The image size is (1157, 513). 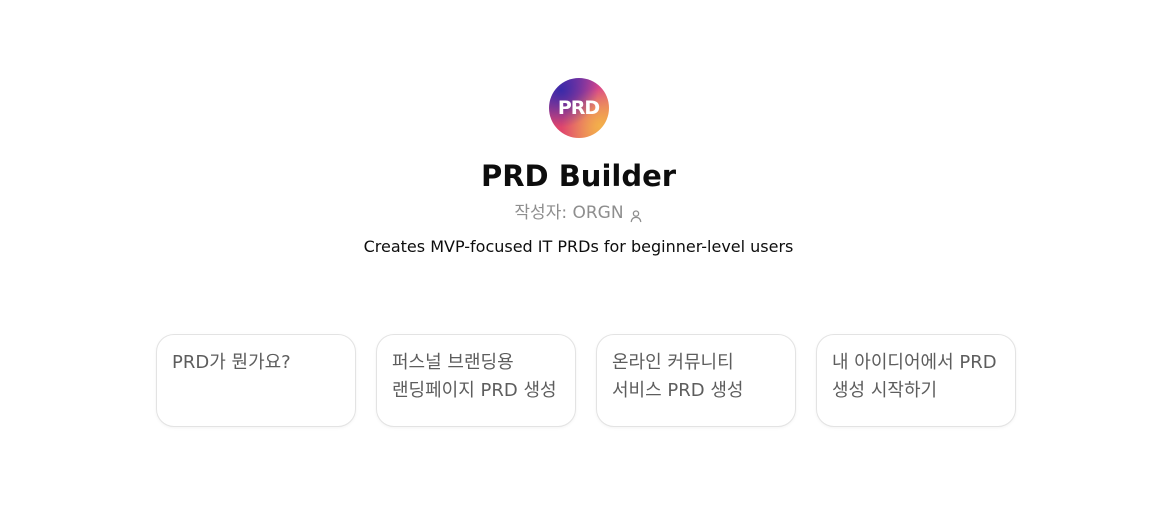 What do you see at coordinates (256, 380) in the screenshot?
I see `starter-card: PRD가 뭔가요?` at bounding box center [256, 380].